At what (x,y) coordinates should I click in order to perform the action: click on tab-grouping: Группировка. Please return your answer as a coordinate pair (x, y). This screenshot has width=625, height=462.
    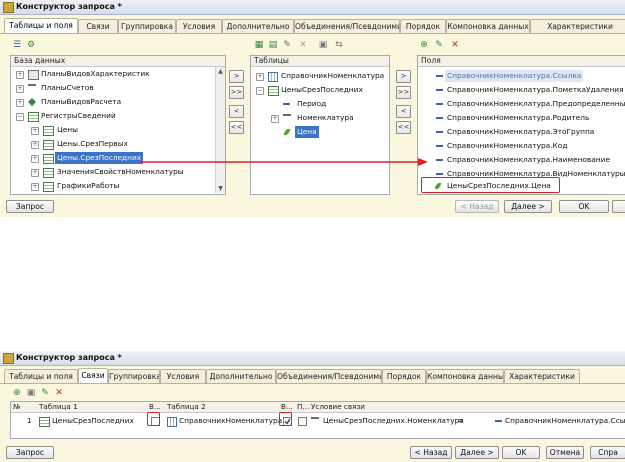
    Looking at the image, I should click on (134, 376).